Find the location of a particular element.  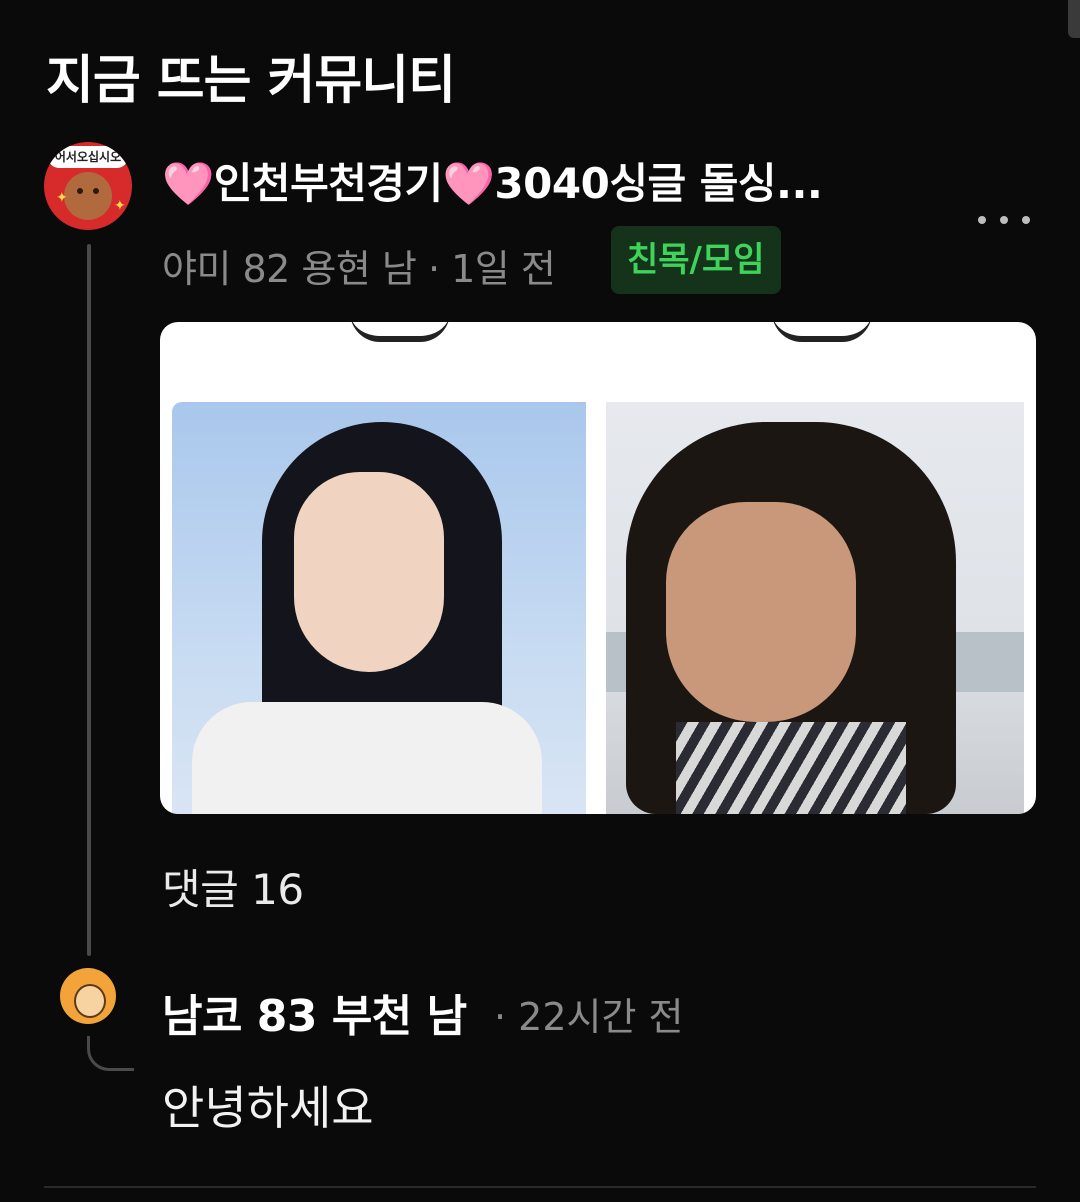

reply-author: 남코 83 부천 남 is located at coordinates (314, 1012).